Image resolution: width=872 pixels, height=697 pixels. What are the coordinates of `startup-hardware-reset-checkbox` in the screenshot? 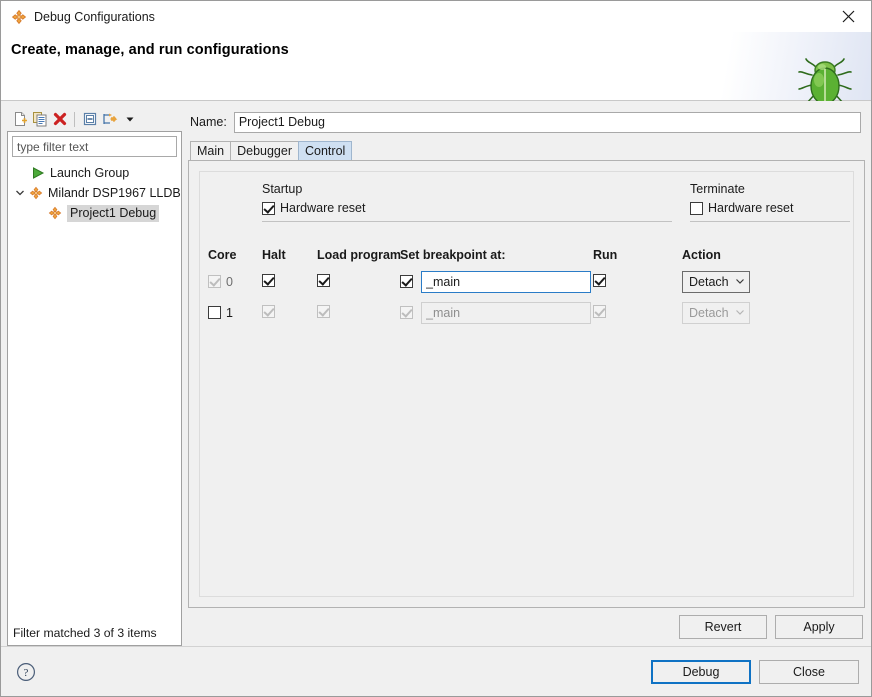 It's located at (268, 208).